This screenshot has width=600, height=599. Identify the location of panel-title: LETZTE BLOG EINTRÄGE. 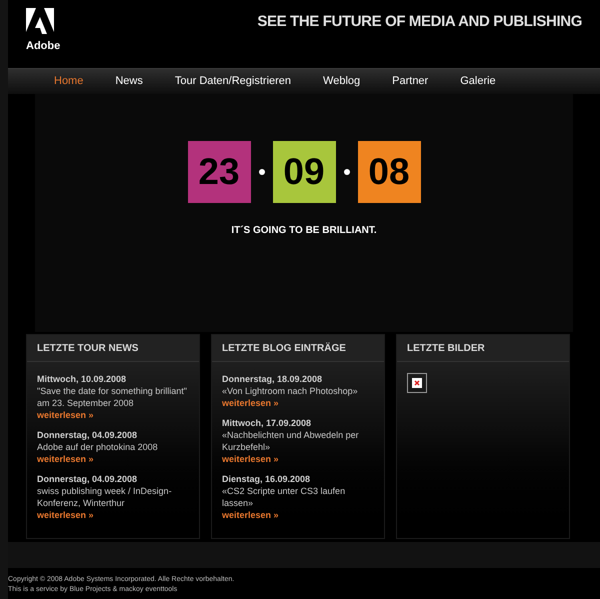
(284, 349).